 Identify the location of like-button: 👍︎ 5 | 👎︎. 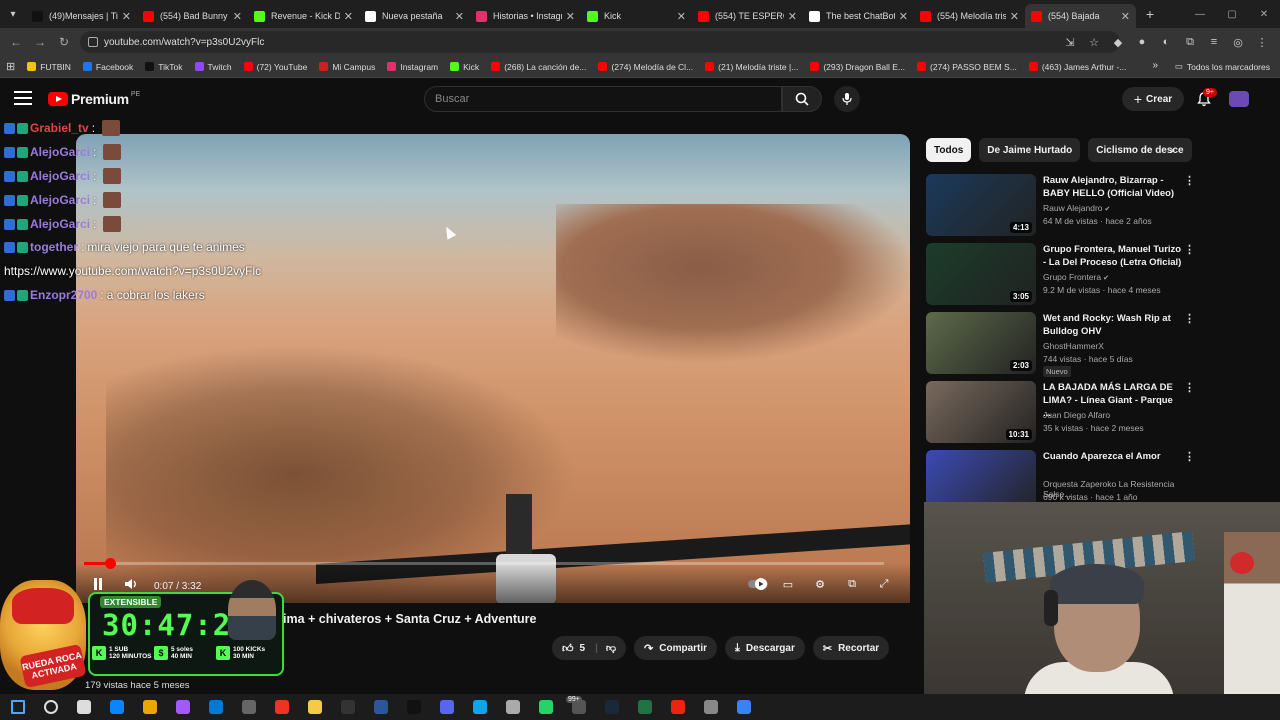
(589, 648).